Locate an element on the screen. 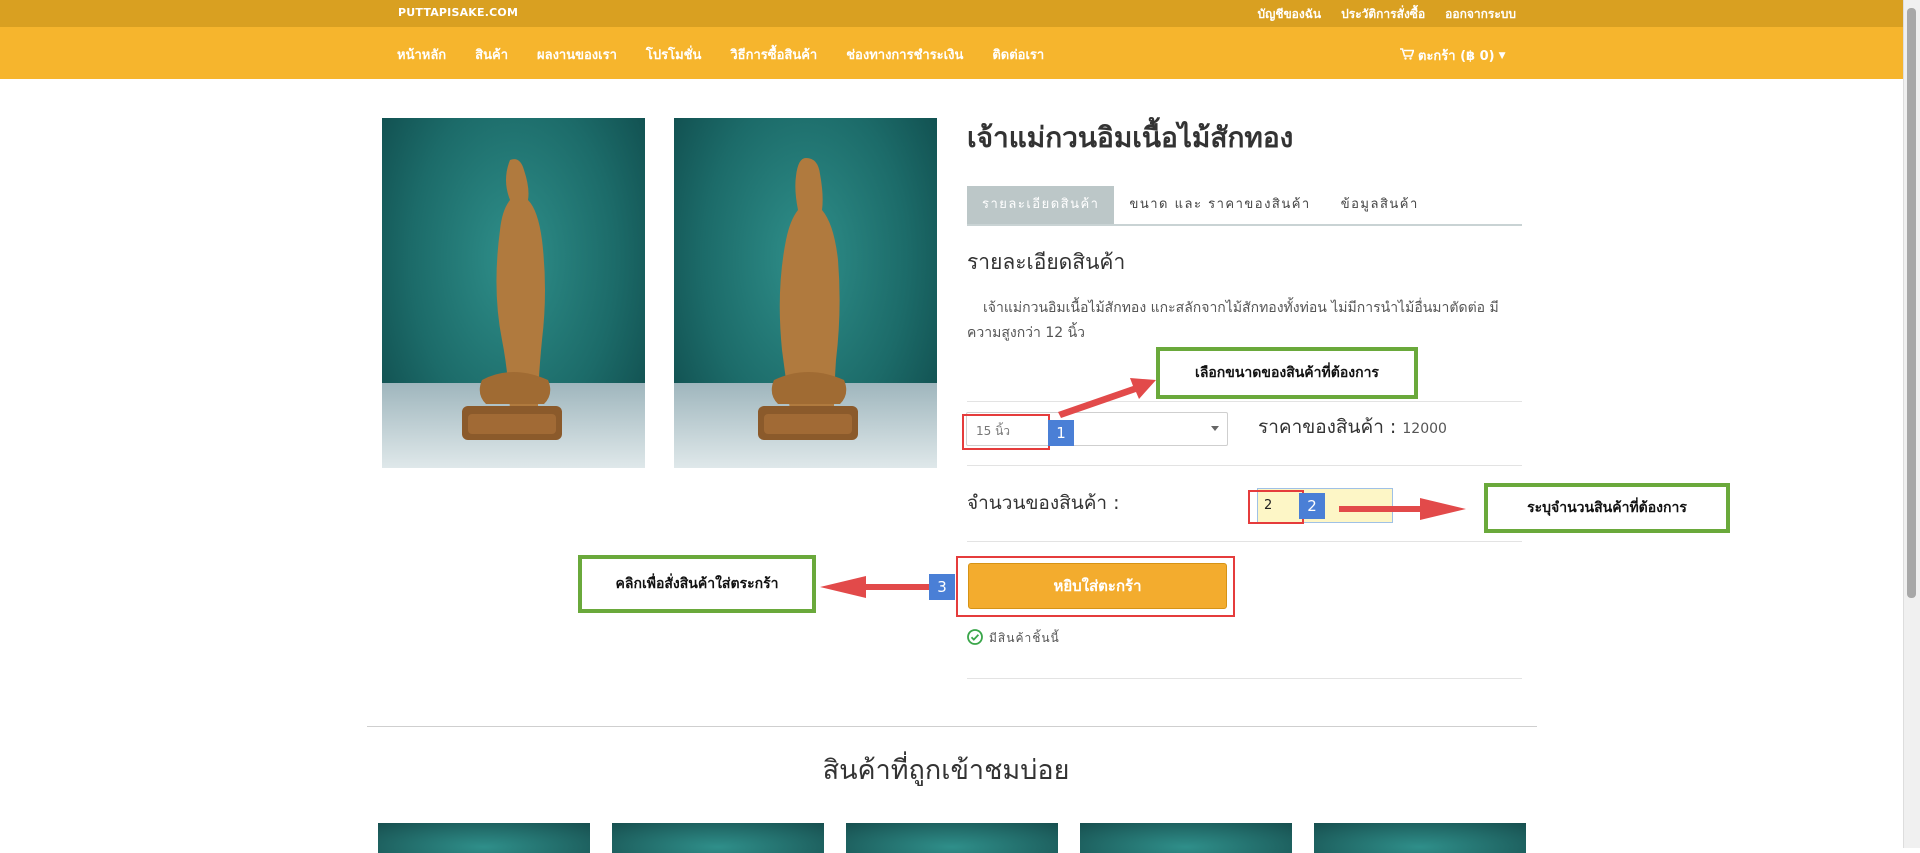 This screenshot has height=853, width=1920. step-badge-3: 3 is located at coordinates (942, 587).